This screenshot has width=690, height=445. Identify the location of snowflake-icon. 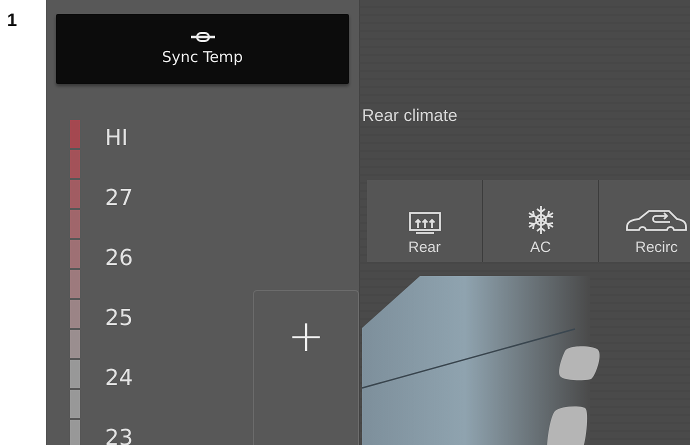
(541, 220).